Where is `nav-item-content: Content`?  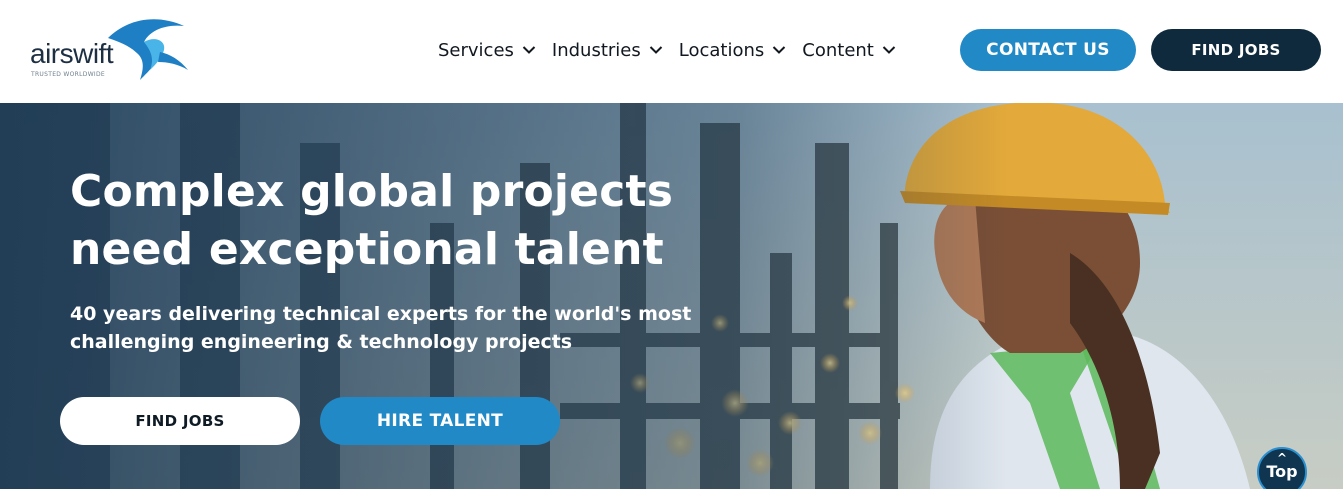 nav-item-content: Content is located at coordinates (849, 50).